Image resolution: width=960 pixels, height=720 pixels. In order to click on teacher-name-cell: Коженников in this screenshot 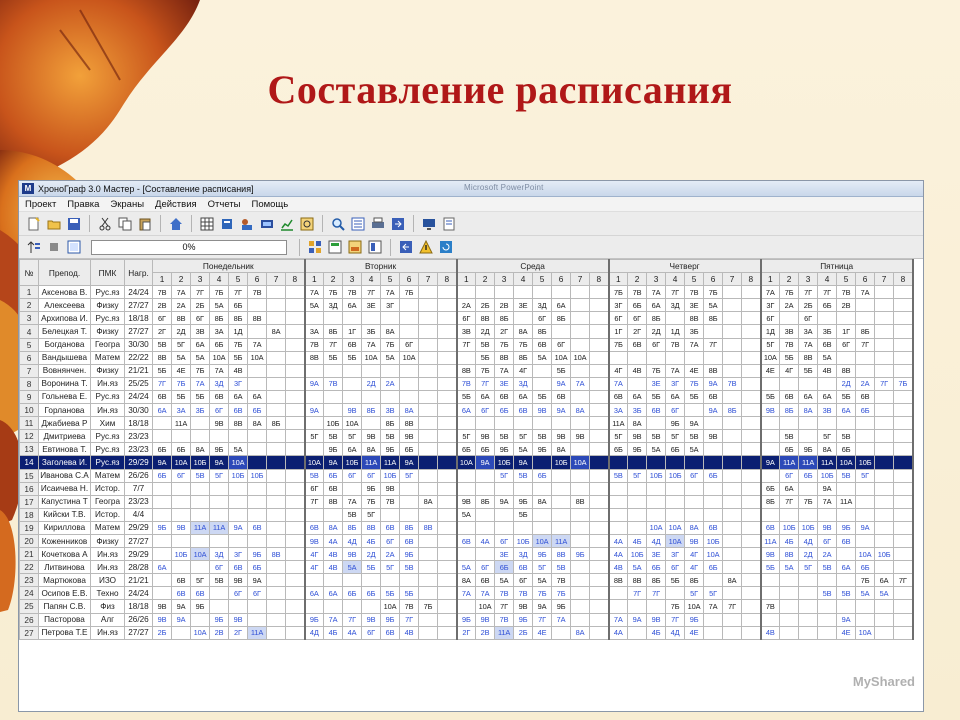, I will do `click(64, 541)`.